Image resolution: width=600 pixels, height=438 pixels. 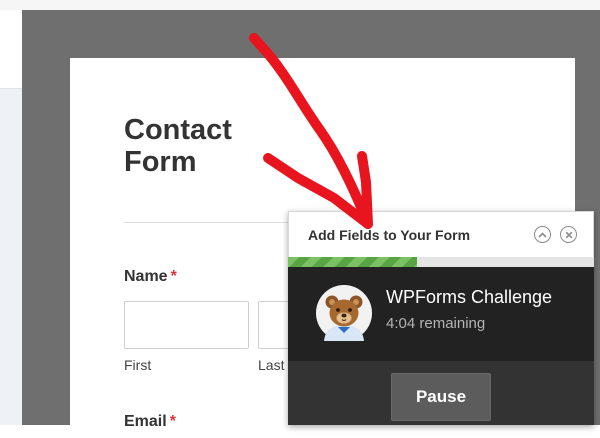 What do you see at coordinates (542, 234) in the screenshot?
I see `chevron-up-icon` at bounding box center [542, 234].